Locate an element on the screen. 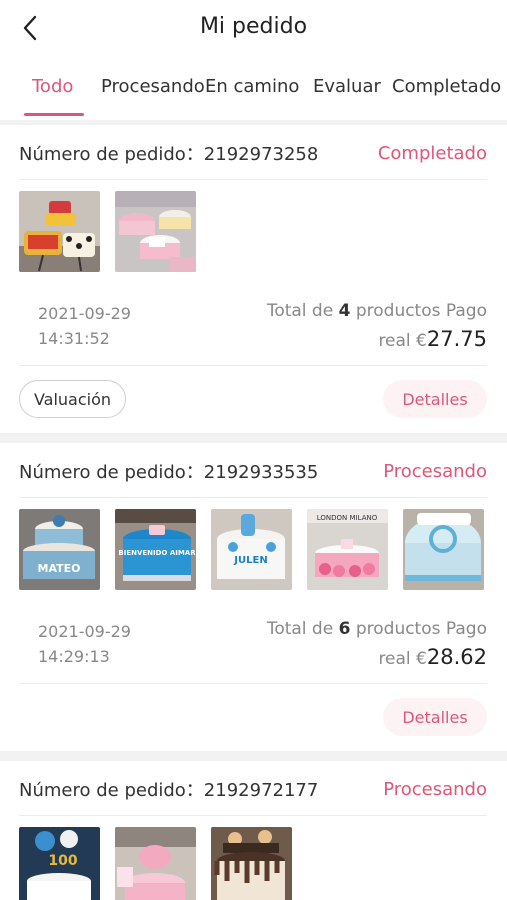 The width and height of the screenshot is (507, 900). product-image: MATEO is located at coordinates (59, 549).